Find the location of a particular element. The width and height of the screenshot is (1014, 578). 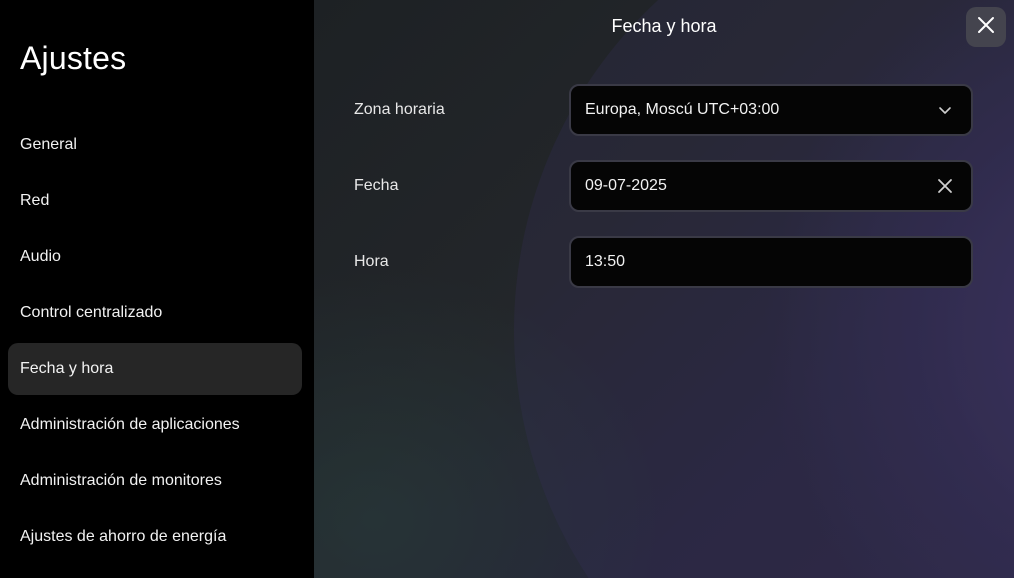

date-row: Fecha 09-07-2025 is located at coordinates (664, 186).